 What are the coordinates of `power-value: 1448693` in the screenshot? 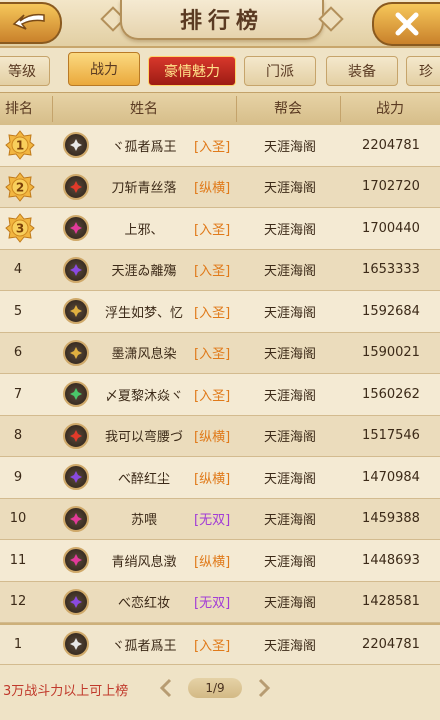 It's located at (391, 560).